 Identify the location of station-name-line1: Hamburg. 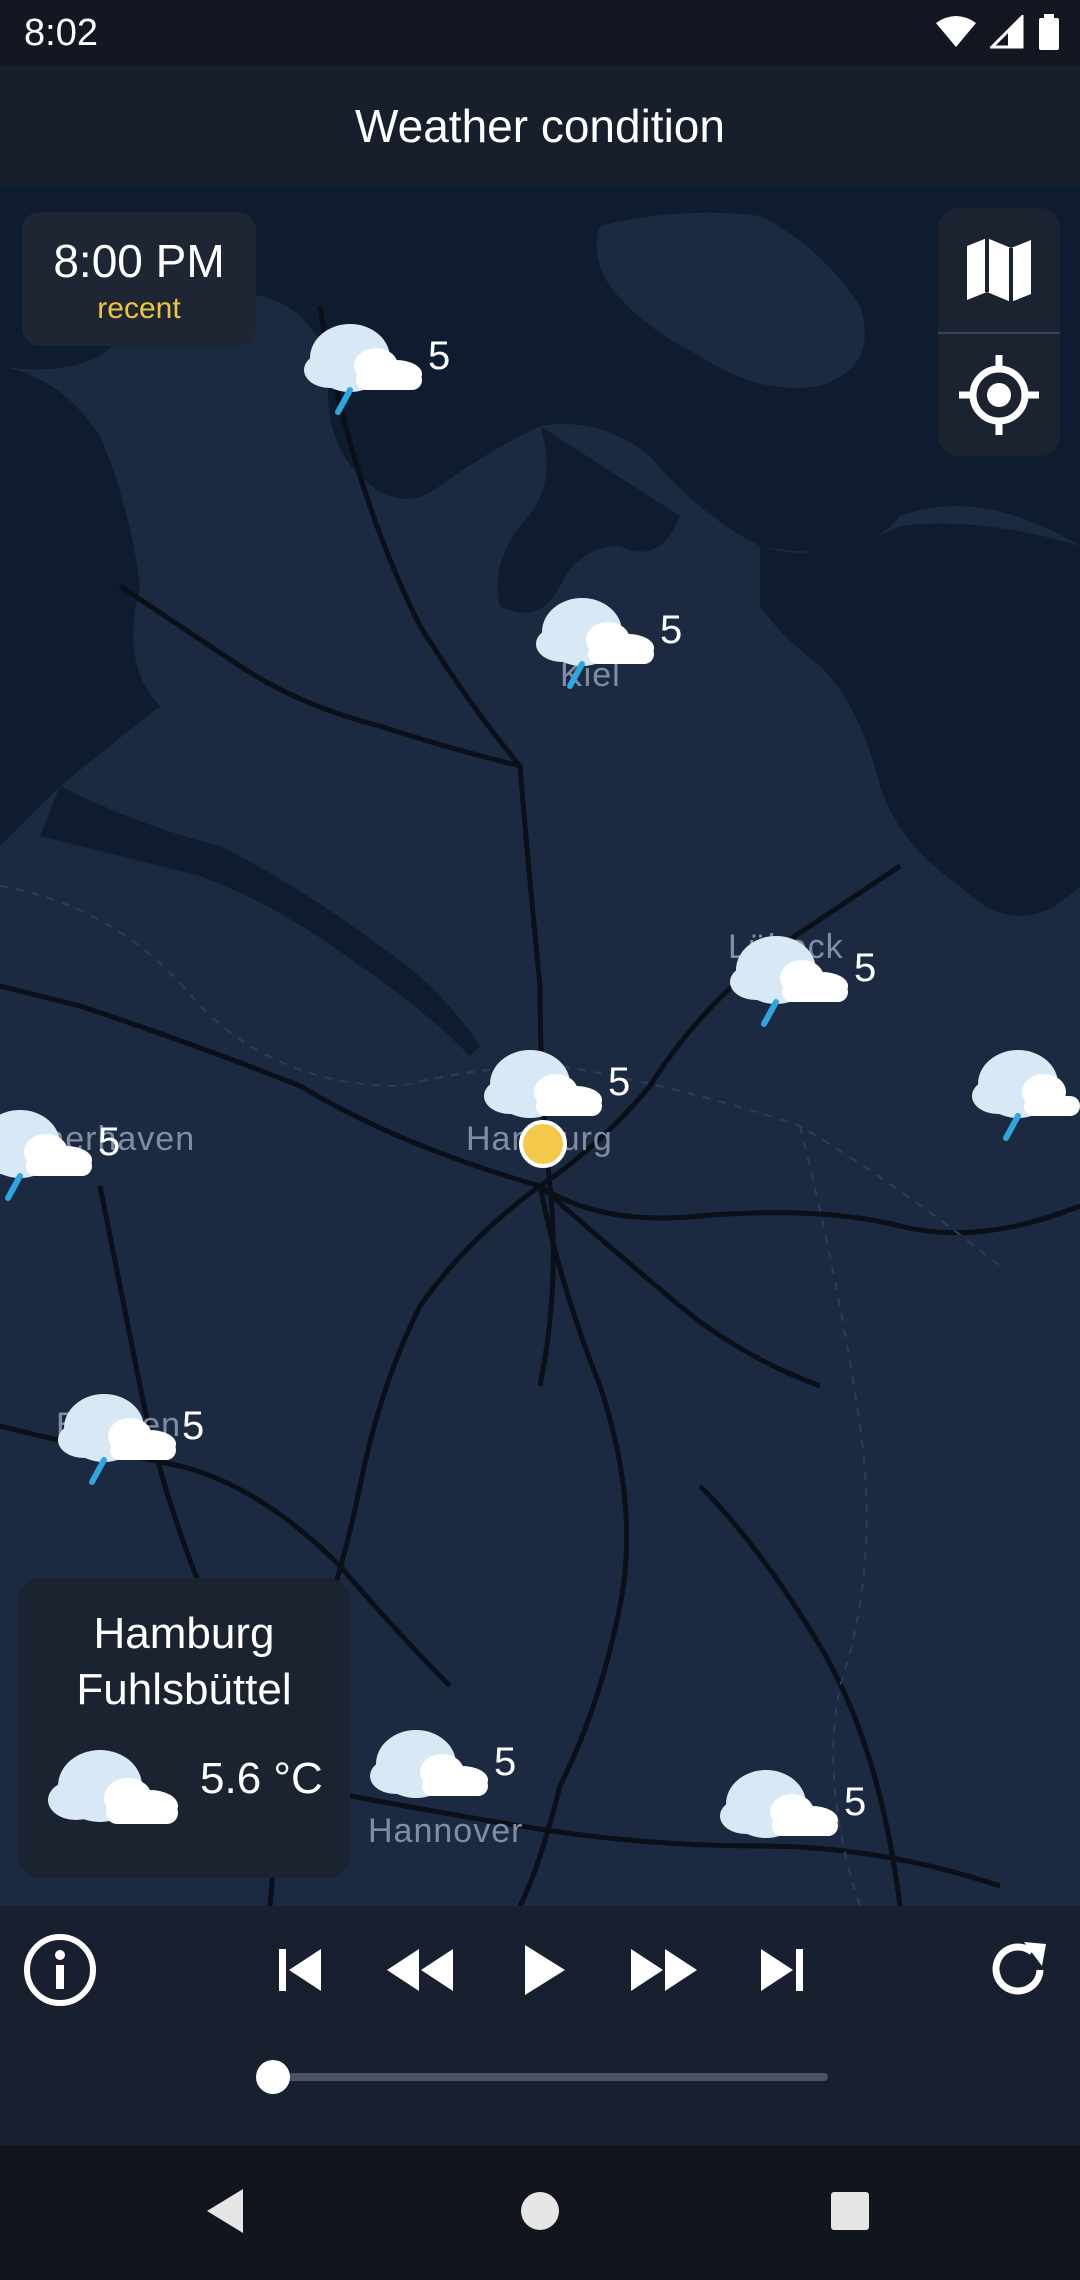
(184, 1633).